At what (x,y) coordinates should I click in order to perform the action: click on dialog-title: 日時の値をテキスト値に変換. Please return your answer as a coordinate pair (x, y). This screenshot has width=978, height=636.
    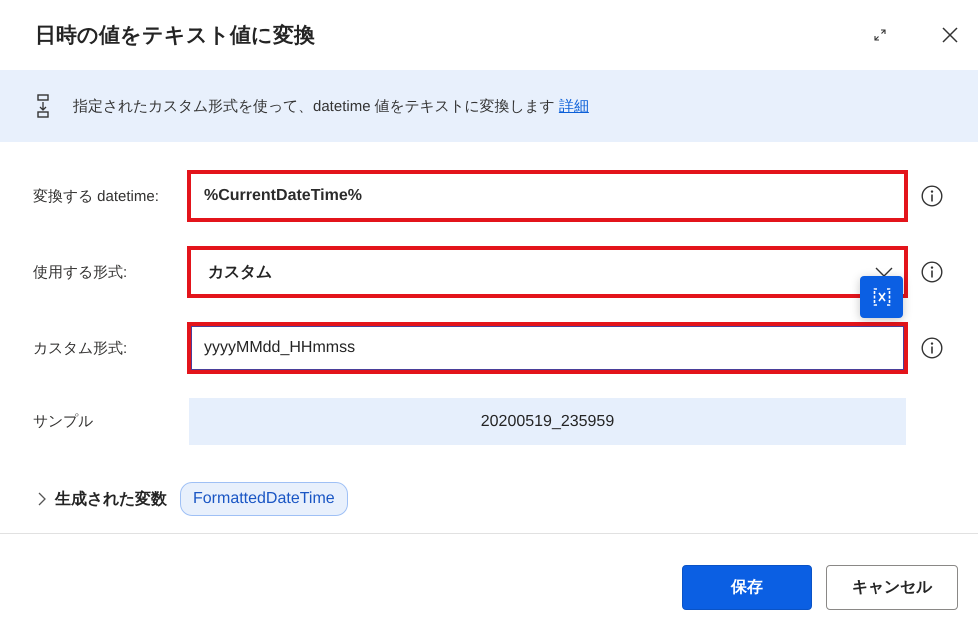
    Looking at the image, I should click on (175, 35).